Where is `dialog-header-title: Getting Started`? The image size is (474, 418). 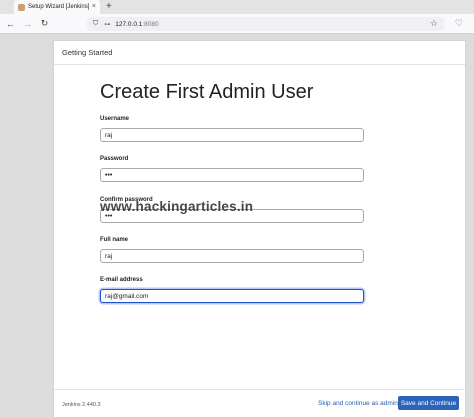
dialog-header-title: Getting Started is located at coordinates (87, 52).